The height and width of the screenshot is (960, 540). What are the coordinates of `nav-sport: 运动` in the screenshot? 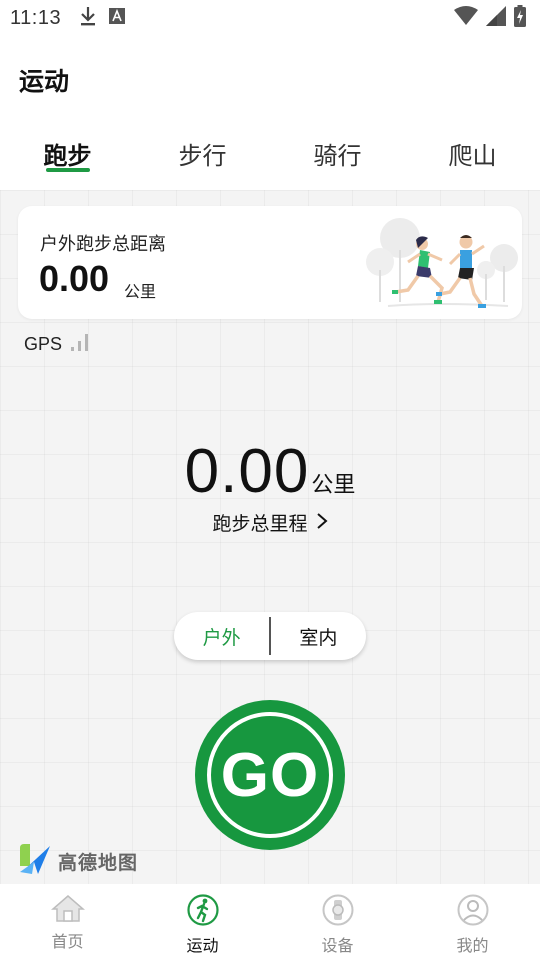 It's located at (202, 922).